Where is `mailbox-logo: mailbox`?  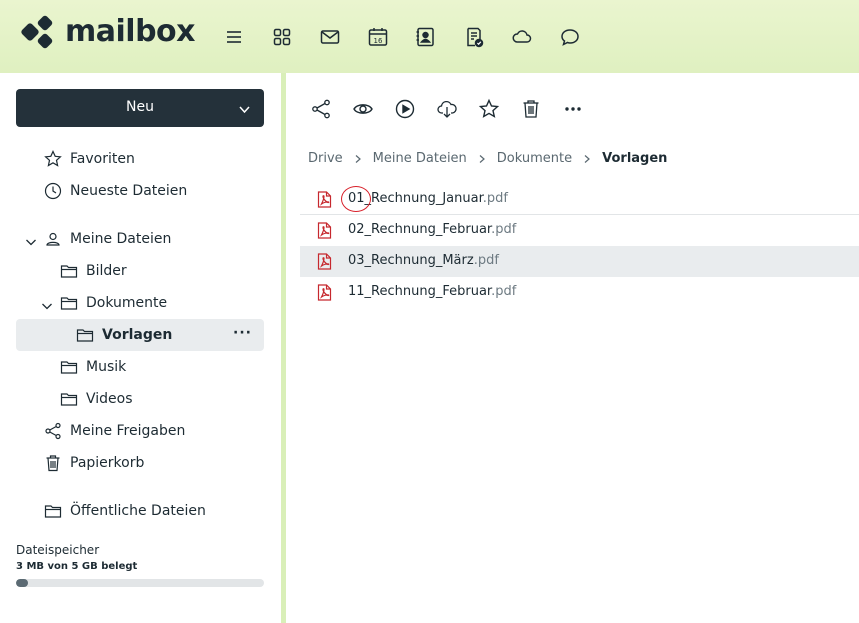 mailbox-logo: mailbox is located at coordinates (107, 32).